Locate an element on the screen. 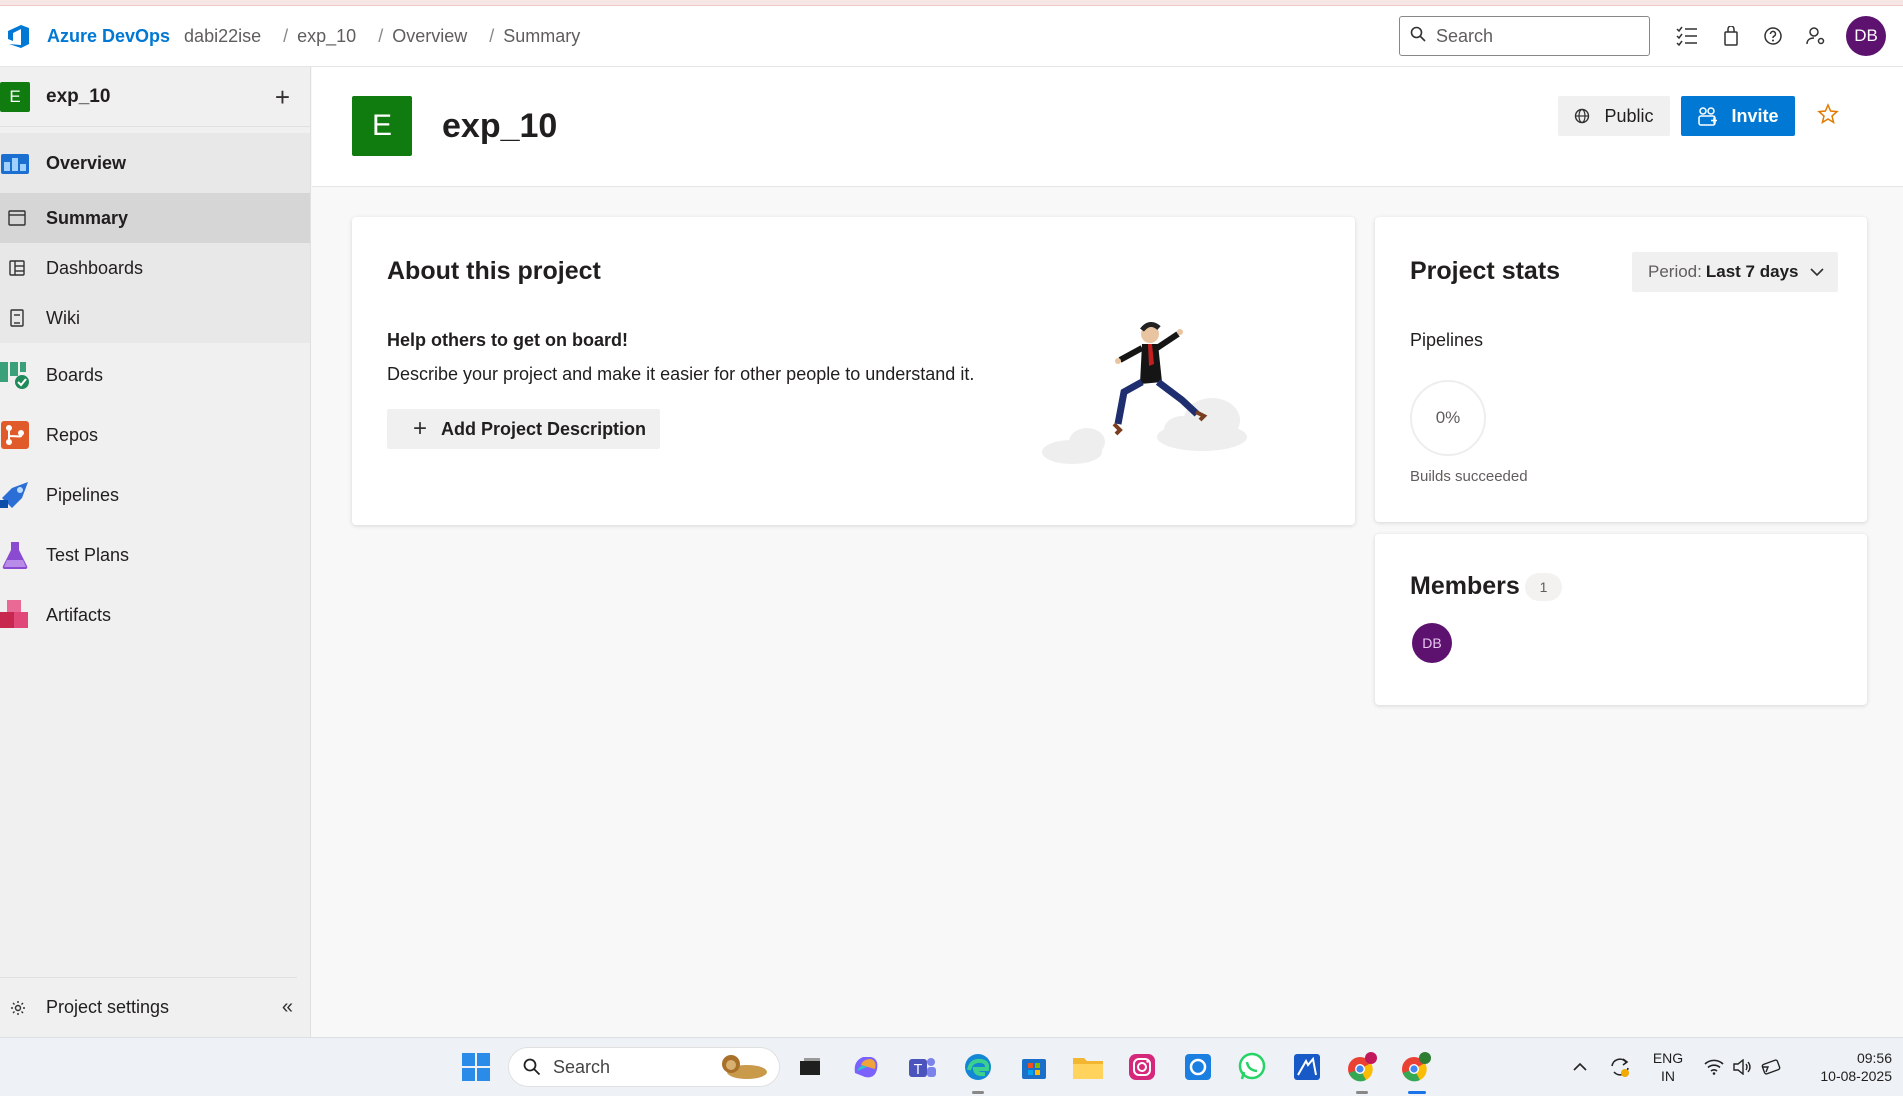 The height and width of the screenshot is (1096, 1903). plus-icon: + is located at coordinates (420, 428).